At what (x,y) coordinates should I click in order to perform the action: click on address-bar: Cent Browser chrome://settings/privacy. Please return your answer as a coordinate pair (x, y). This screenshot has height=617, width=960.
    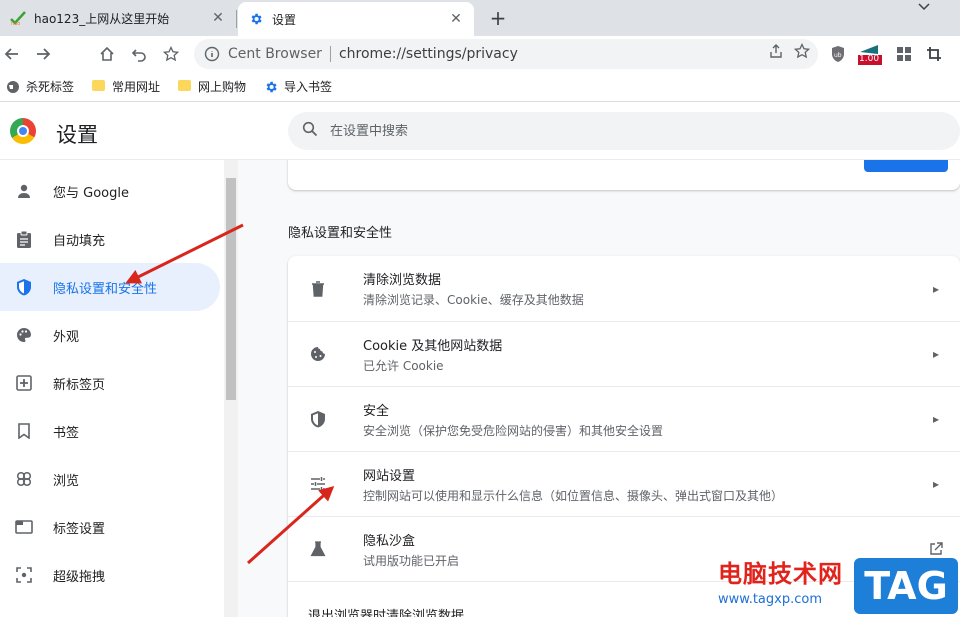
    Looking at the image, I should click on (506, 54).